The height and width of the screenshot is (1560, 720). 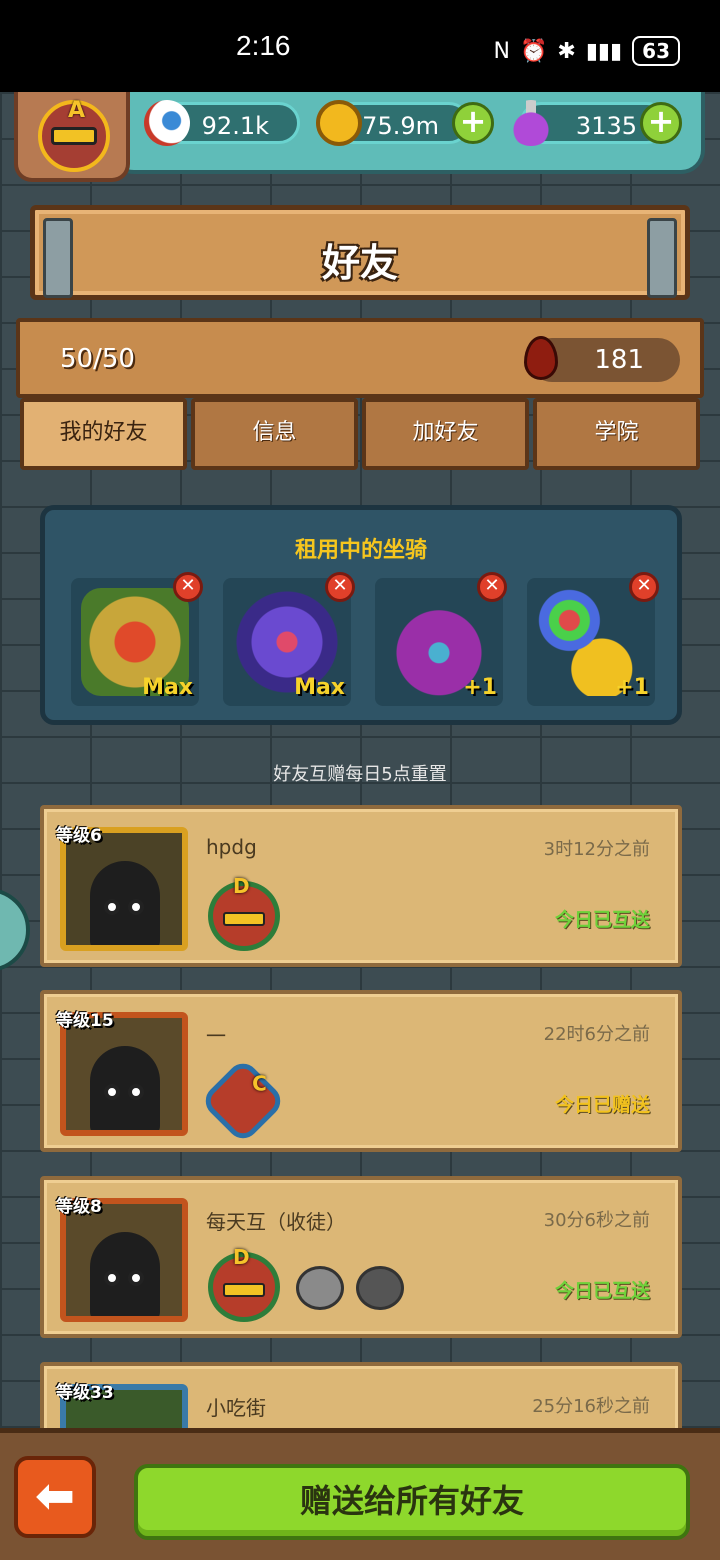 What do you see at coordinates (263, 45) in the screenshot?
I see `clock: 2:16` at bounding box center [263, 45].